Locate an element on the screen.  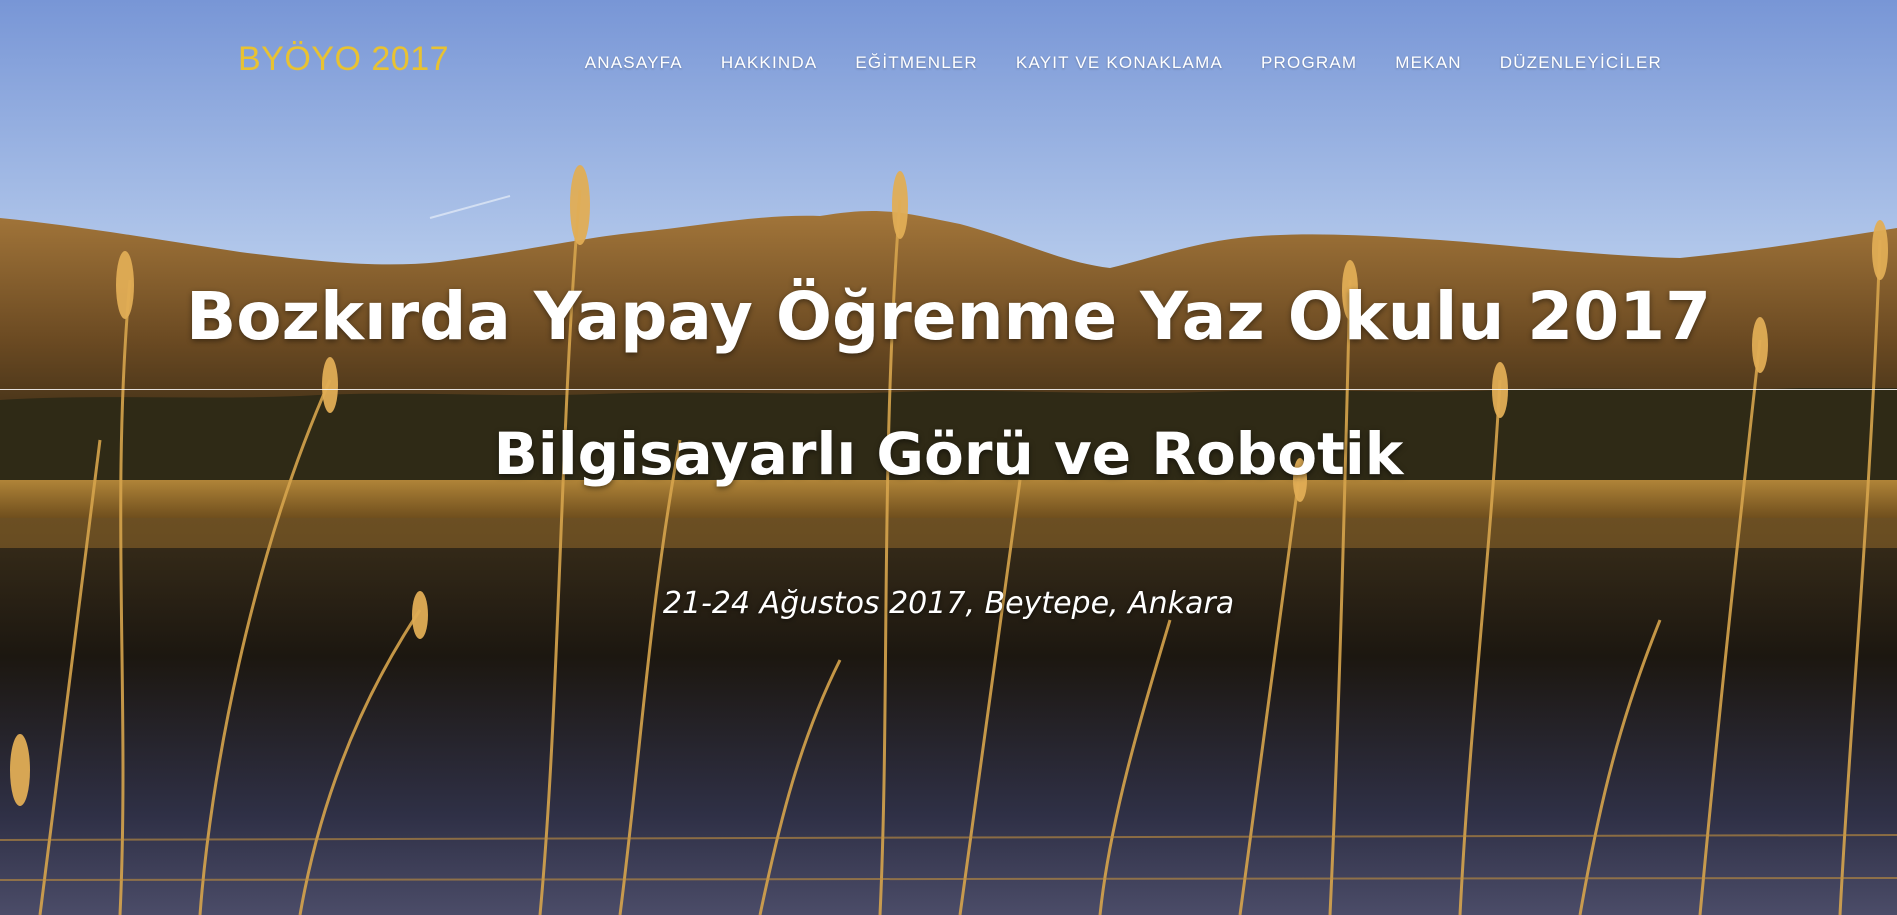
nav-link-anasayfa: ANASAYFA is located at coordinates (634, 63).